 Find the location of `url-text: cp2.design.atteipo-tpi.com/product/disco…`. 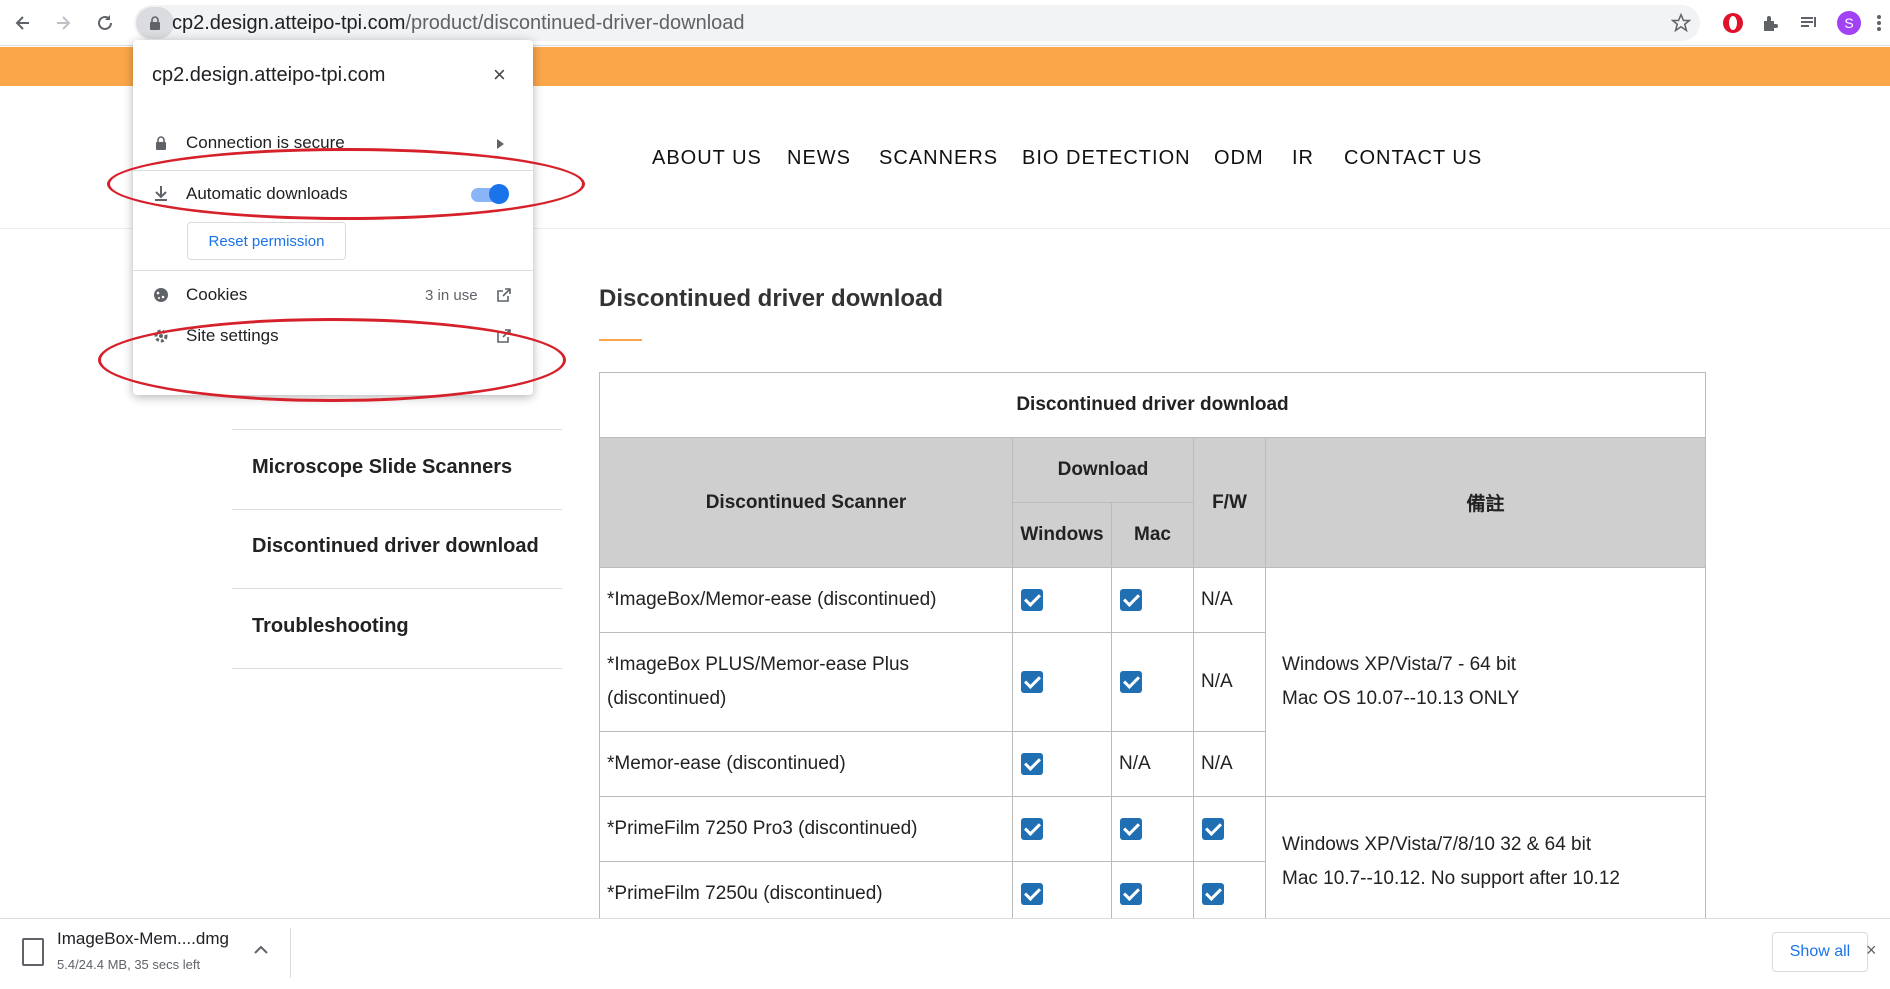

url-text: cp2.design.atteipo-tpi.com/product/disco… is located at coordinates (458, 23).